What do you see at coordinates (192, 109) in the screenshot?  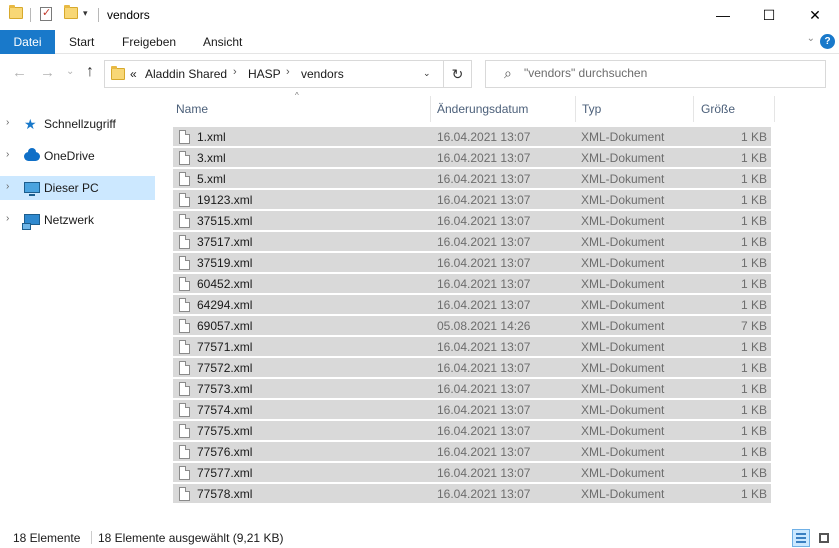 I see `column-header-label: Name` at bounding box center [192, 109].